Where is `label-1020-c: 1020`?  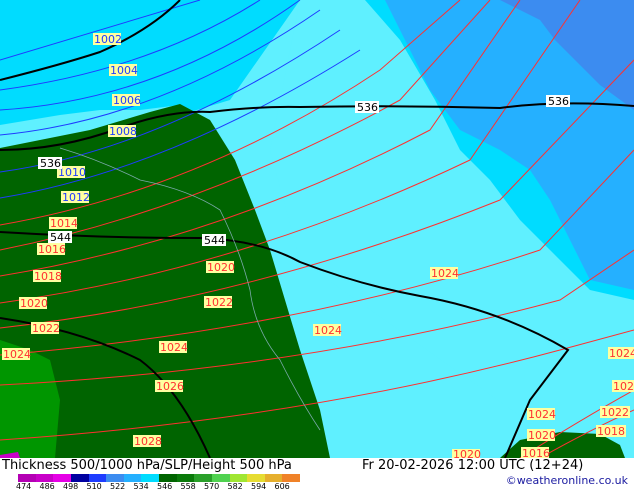
label-1020-c: 1020 is located at coordinates (467, 453).